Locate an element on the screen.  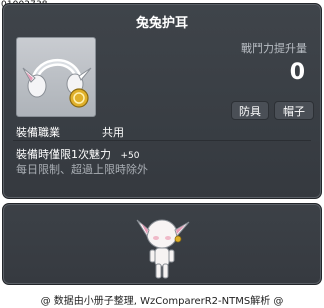
type-tag-hat: 帽子 is located at coordinates (294, 110).